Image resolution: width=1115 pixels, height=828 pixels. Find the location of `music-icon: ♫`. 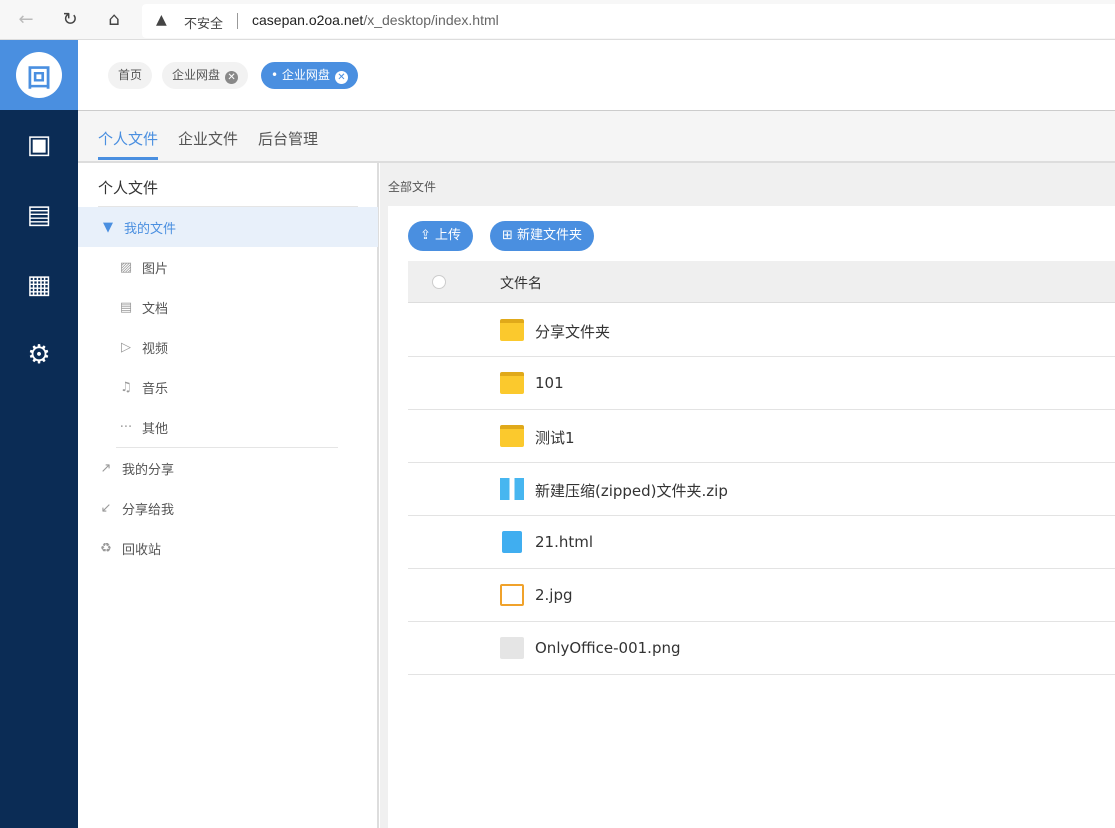

music-icon: ♫ is located at coordinates (126, 387).